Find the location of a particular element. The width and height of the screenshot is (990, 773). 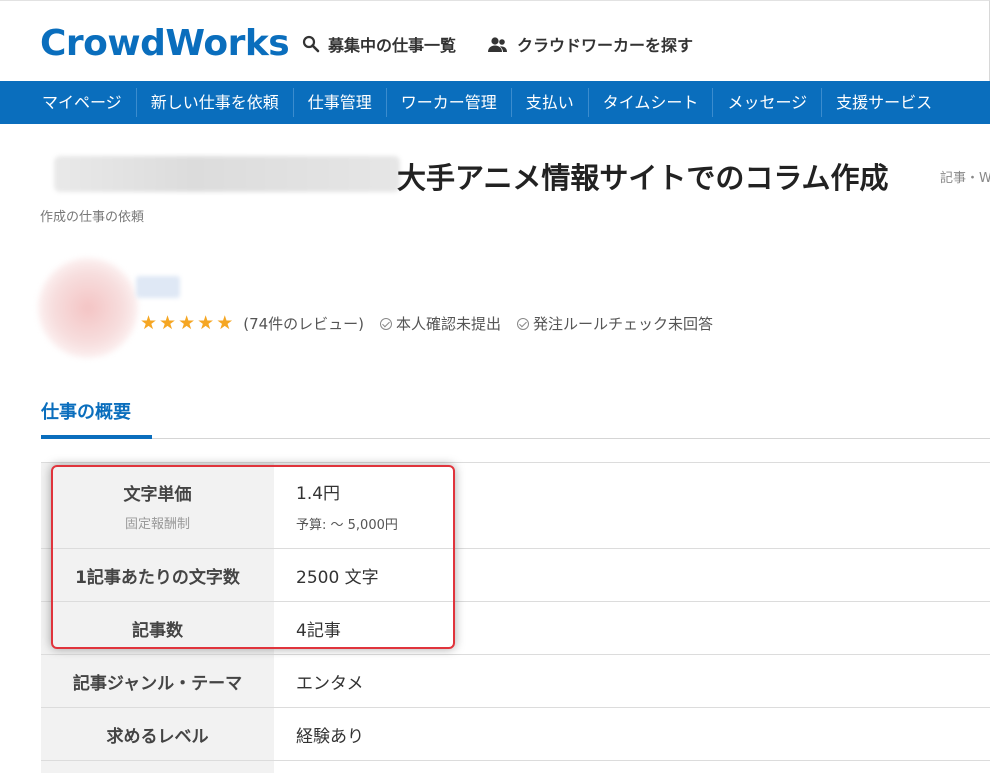

table-row: 文字単価 固定報酬制 1.4円 予算: ～ 5,000円 is located at coordinates (515, 505).